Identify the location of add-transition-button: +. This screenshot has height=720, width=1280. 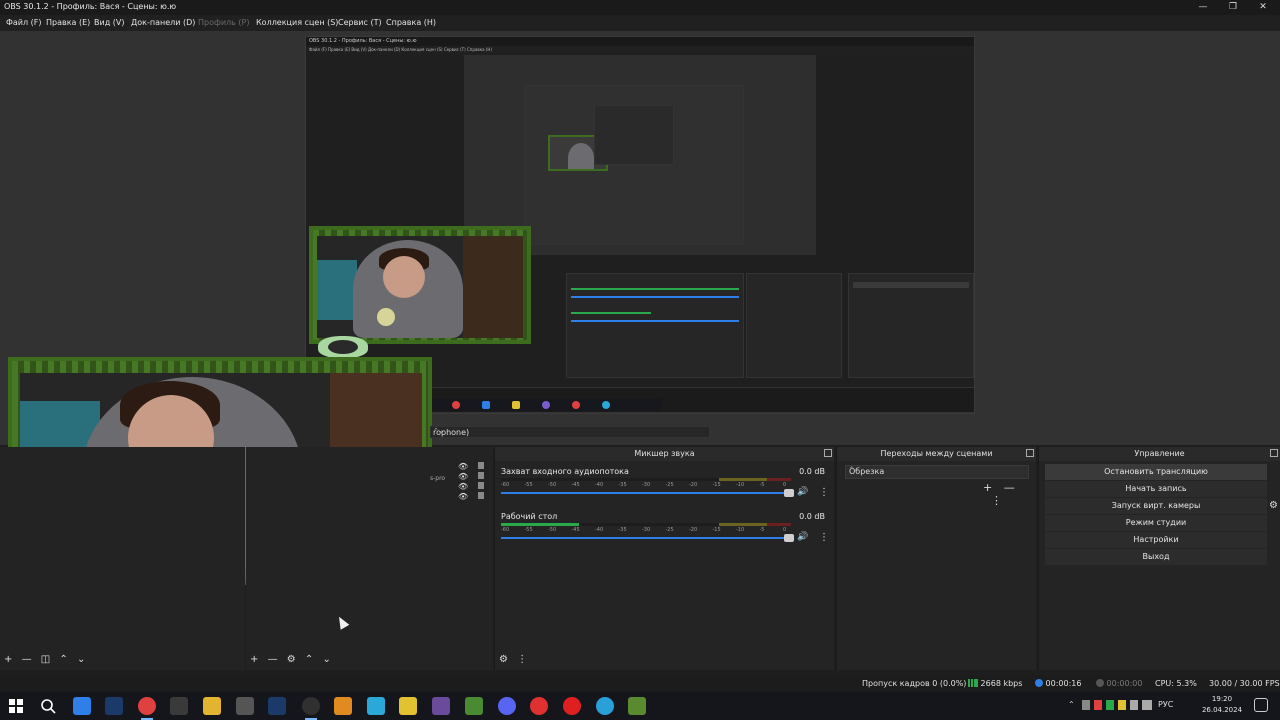
(987, 487).